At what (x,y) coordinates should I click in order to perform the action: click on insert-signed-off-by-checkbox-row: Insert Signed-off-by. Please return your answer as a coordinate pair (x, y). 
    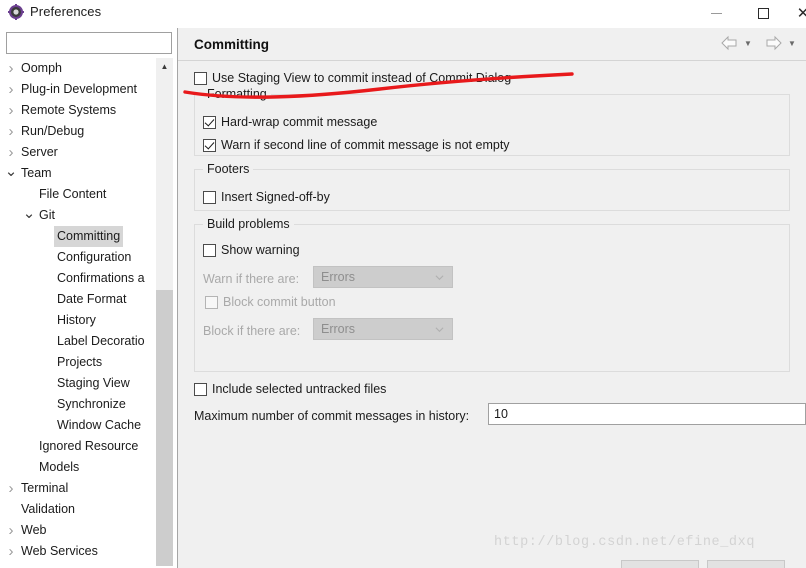
    Looking at the image, I should click on (266, 197).